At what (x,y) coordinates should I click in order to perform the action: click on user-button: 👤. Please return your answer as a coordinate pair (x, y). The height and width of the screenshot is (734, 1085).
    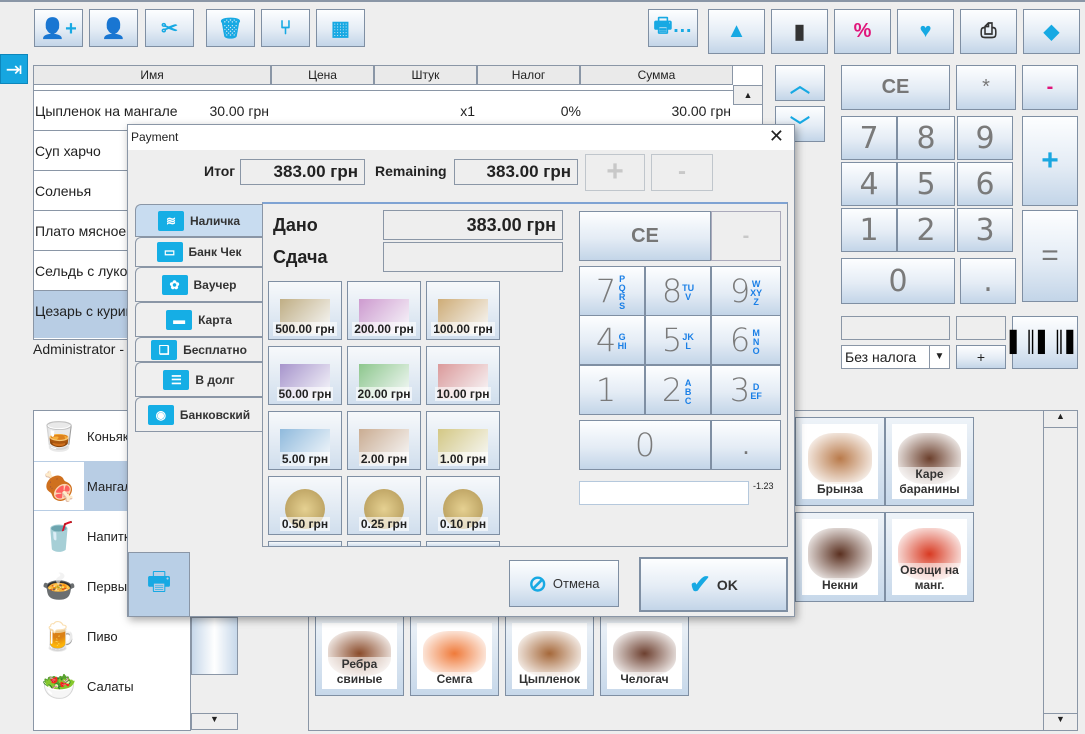
    Looking at the image, I should click on (113, 28).